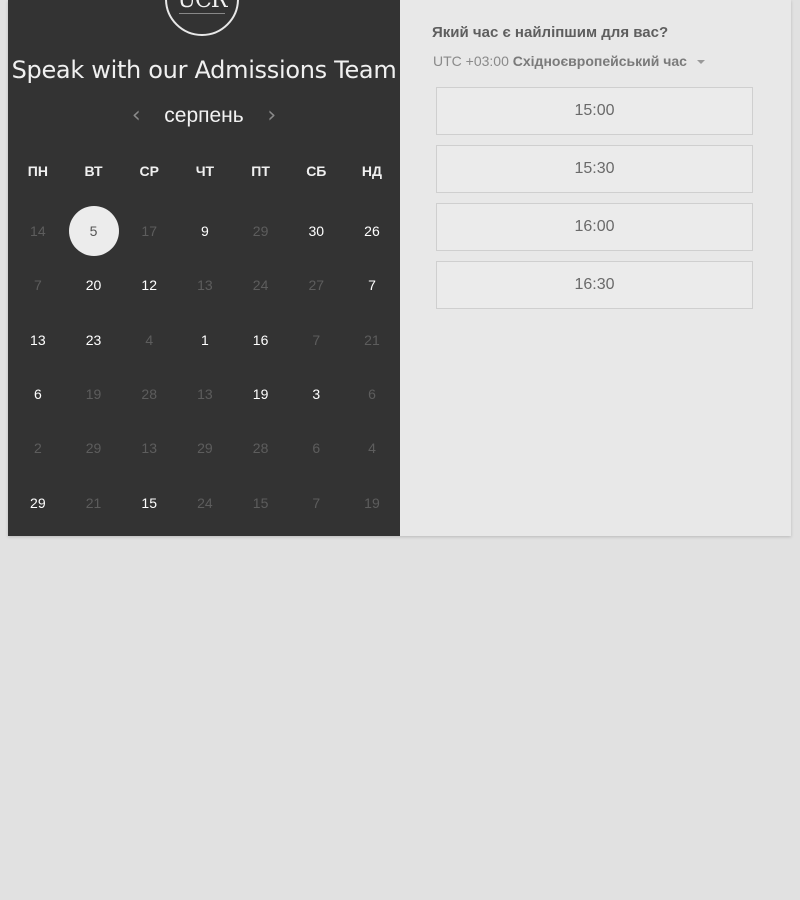 The height and width of the screenshot is (900, 800). I want to click on day-cell: 1, so click(205, 340).